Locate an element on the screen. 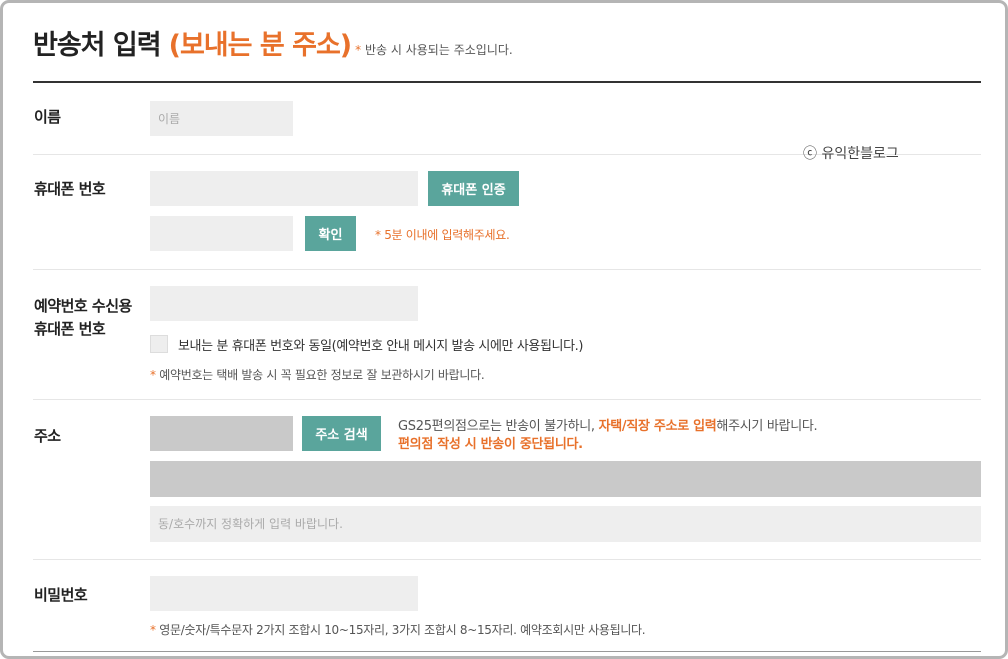  name-input is located at coordinates (221, 118).